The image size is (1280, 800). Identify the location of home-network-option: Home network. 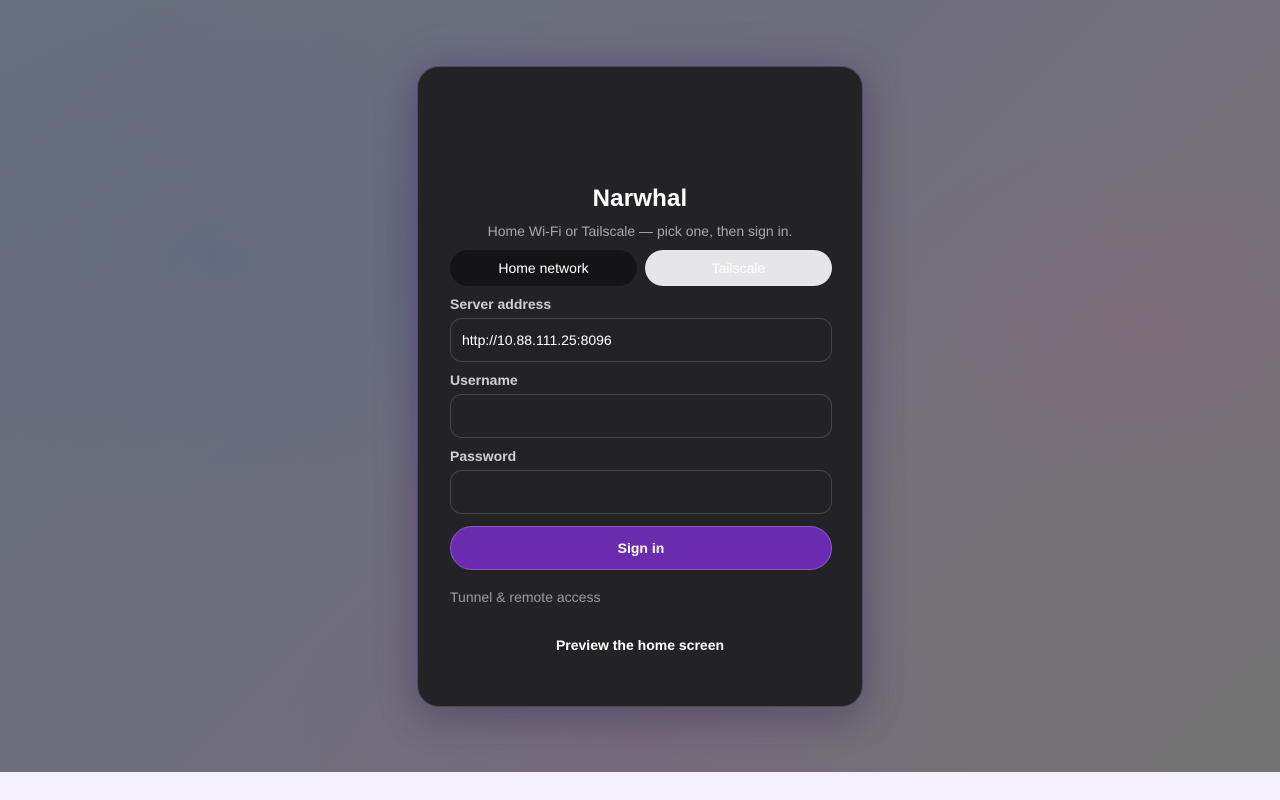
(543, 268).